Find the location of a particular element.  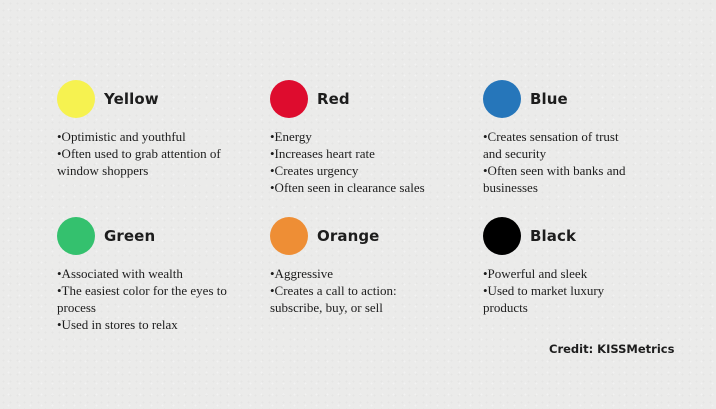

bullet-item: •Powerful and sleek is located at coordinates (535, 273).